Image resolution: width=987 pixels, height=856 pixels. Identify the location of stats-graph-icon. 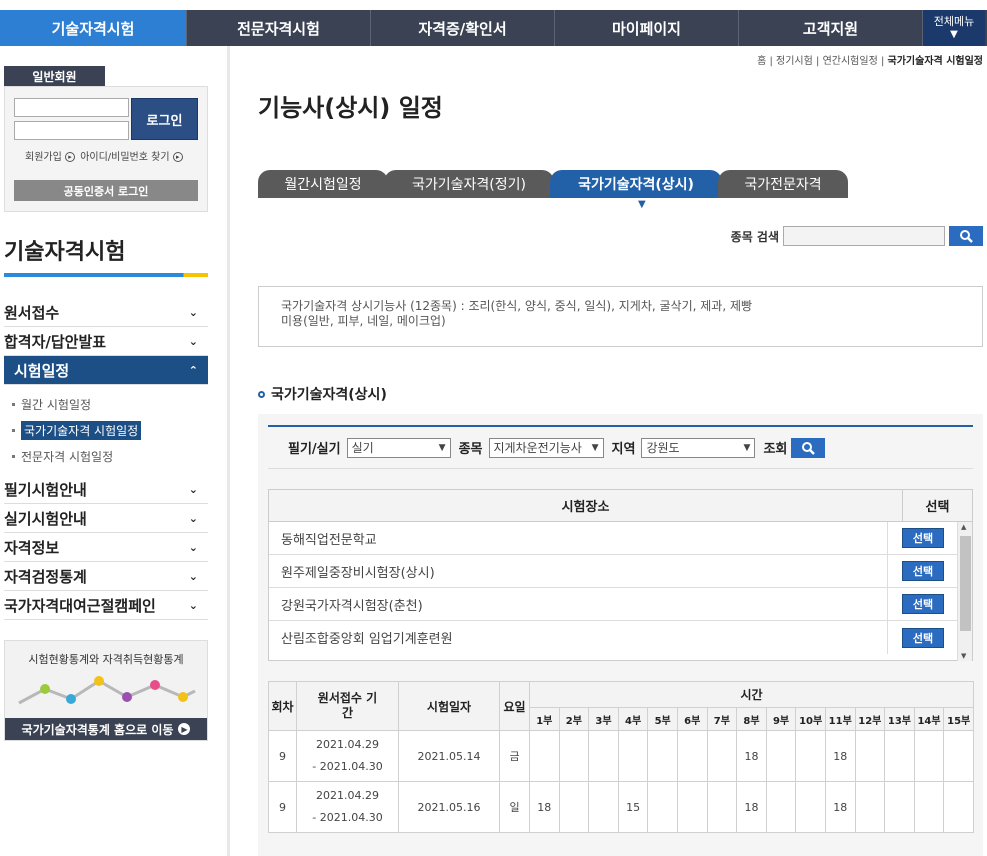
(107, 690).